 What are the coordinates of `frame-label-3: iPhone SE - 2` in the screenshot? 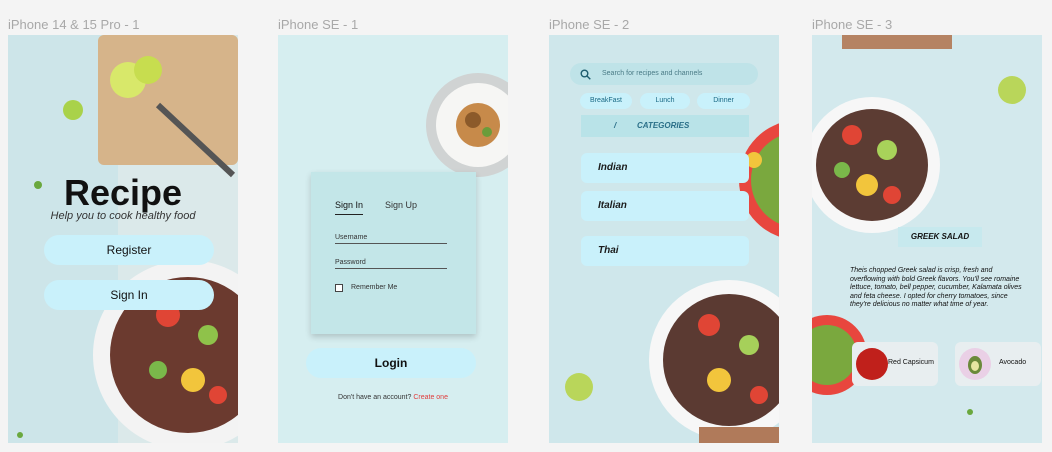 It's located at (589, 24).